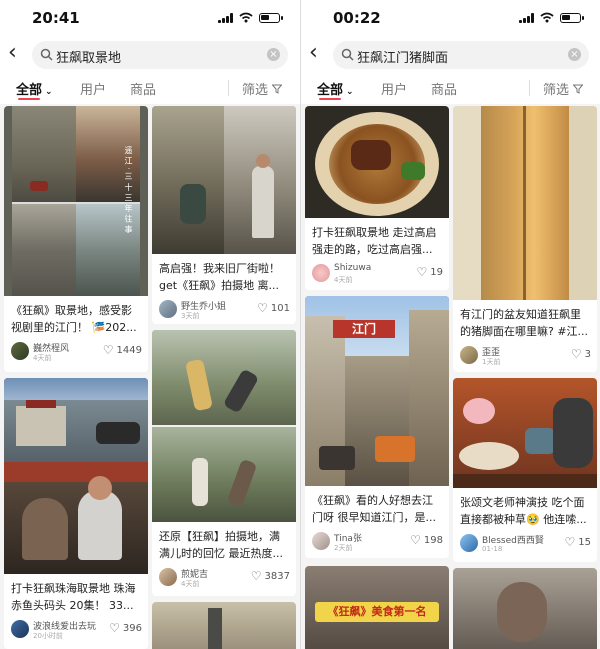 This screenshot has height=649, width=600. I want to click on search-header: ‹ 狂飙取景地 ×, so click(150, 54).